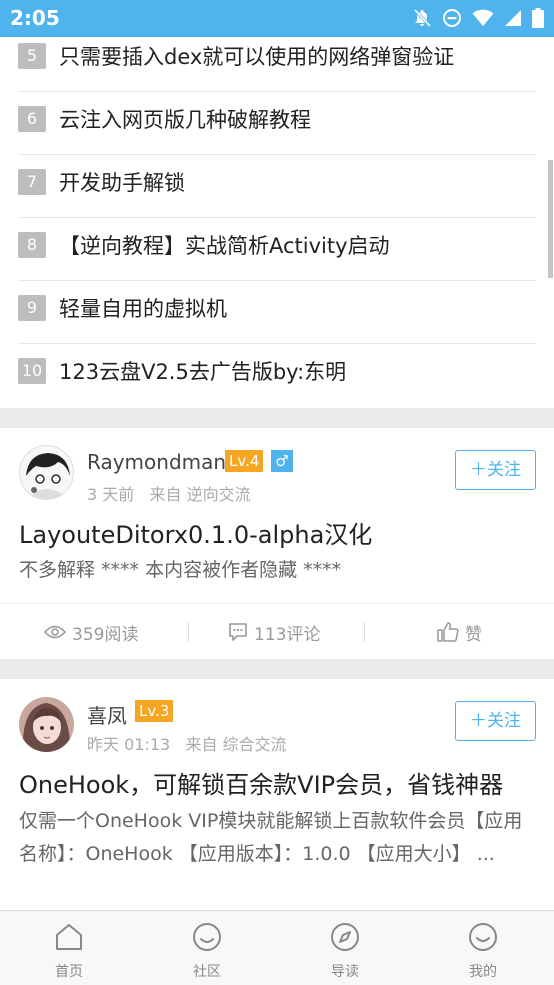 Image resolution: width=554 pixels, height=985 pixels. Describe the element at coordinates (235, 744) in the screenshot. I see `post-forum: 来自 综合交流` at that location.